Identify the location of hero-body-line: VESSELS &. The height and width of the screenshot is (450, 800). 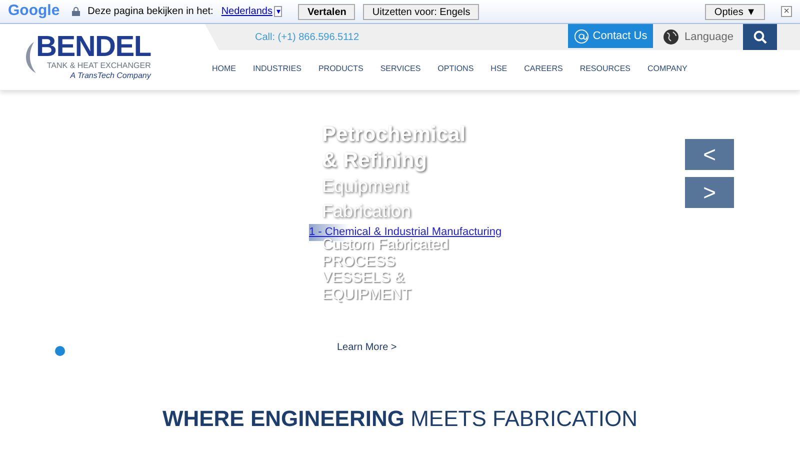
(364, 278).